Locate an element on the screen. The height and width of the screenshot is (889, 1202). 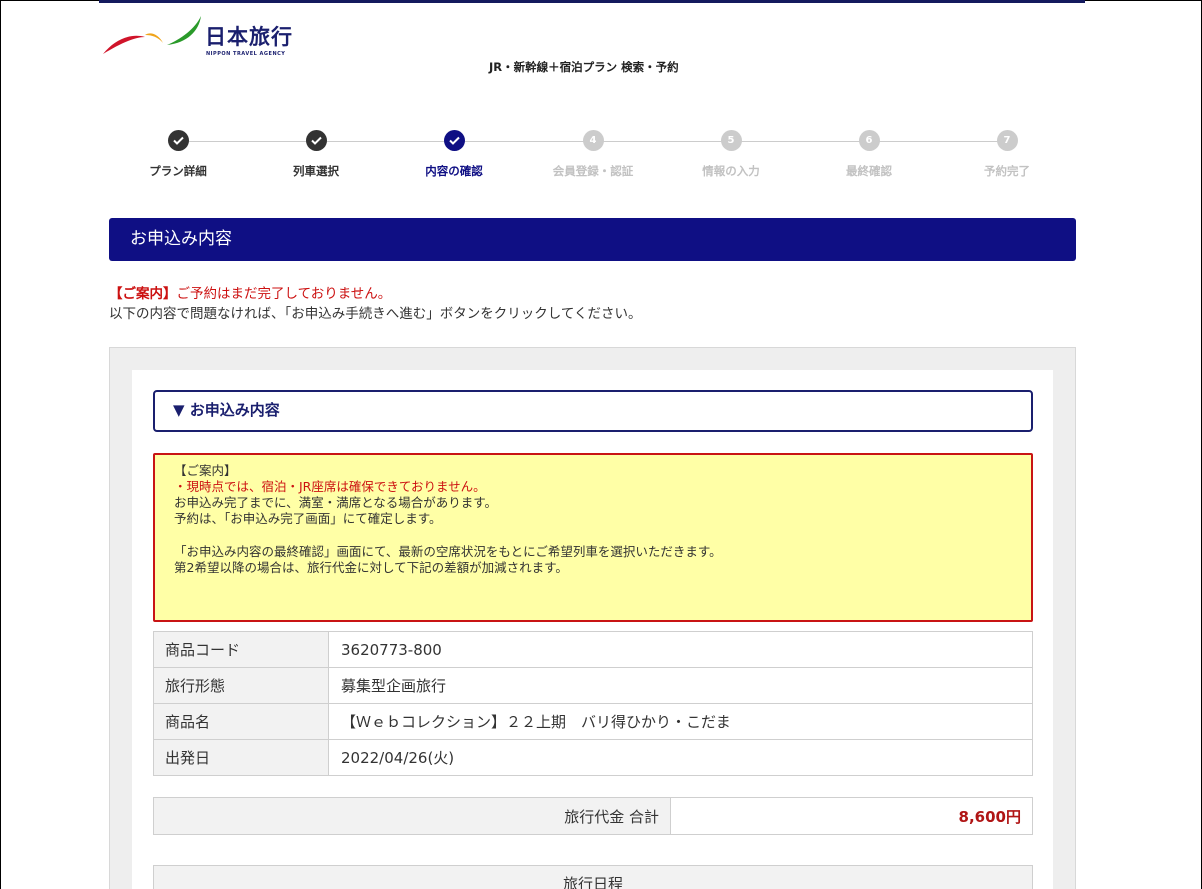
row-value: 2022/04/26(火) is located at coordinates (680, 757).